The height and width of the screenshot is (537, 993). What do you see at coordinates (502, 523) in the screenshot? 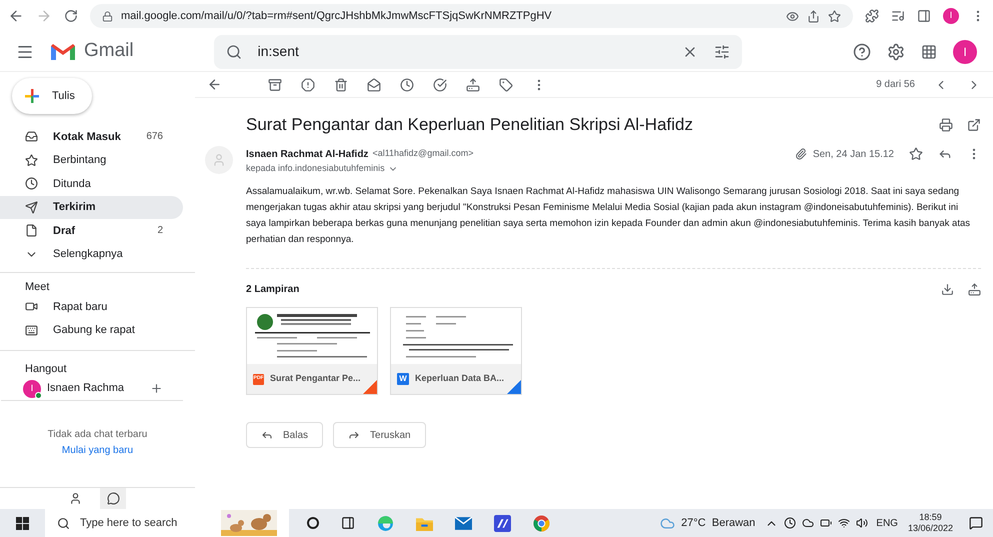
I see `app-tile-icon` at bounding box center [502, 523].